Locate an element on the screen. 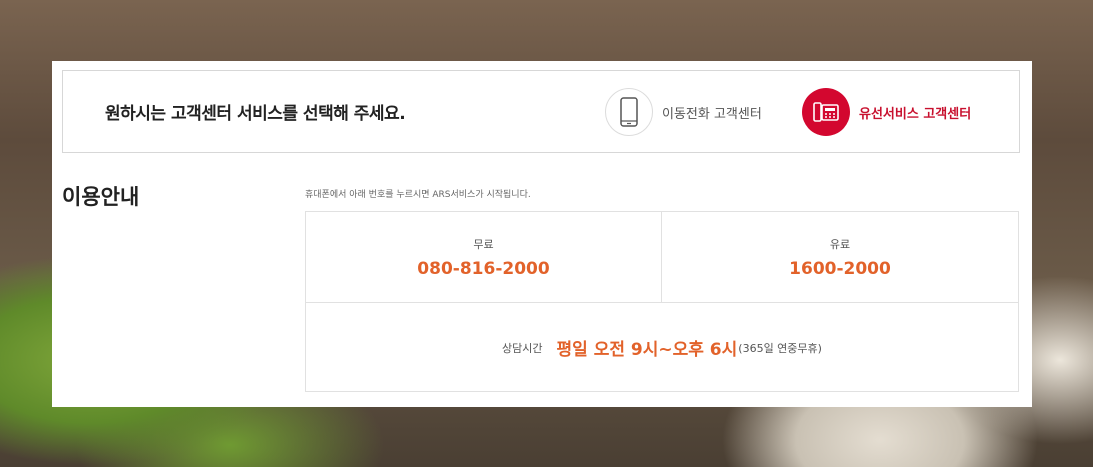 Image resolution: width=1093 pixels, height=467 pixels. free-label: 무료 is located at coordinates (483, 244).